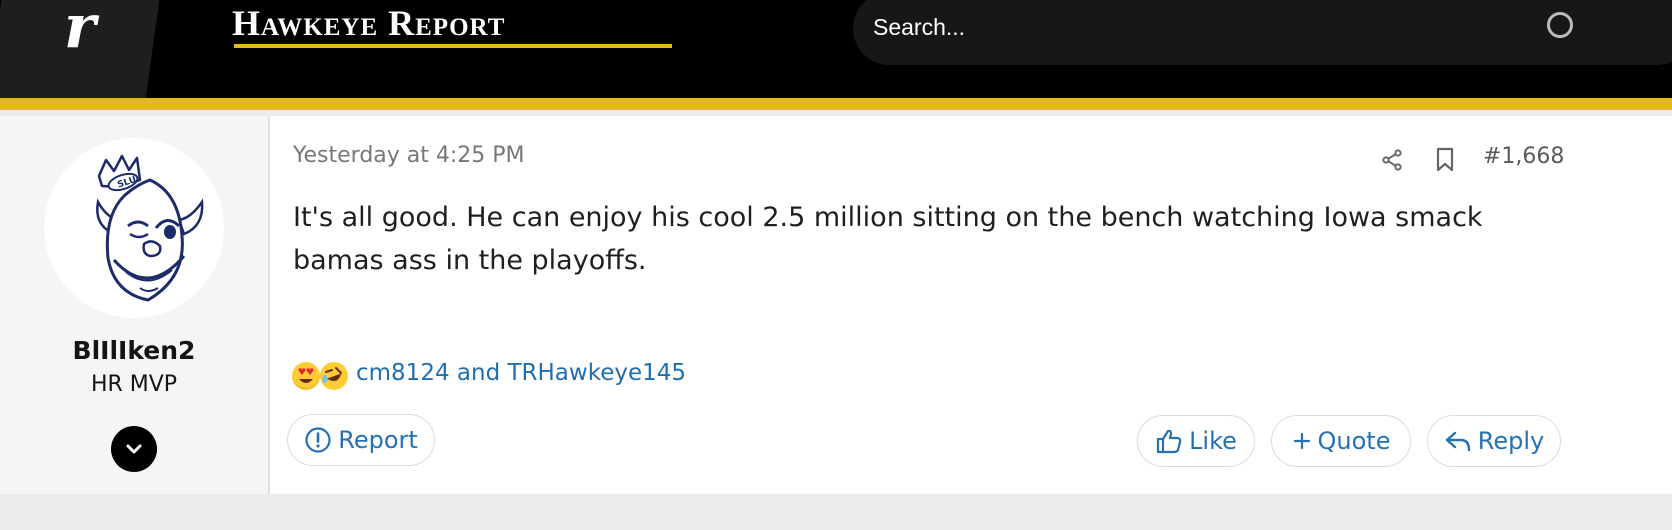 This screenshot has height=530, width=1672. What do you see at coordinates (1213, 441) in the screenshot?
I see `like-label: Like` at bounding box center [1213, 441].